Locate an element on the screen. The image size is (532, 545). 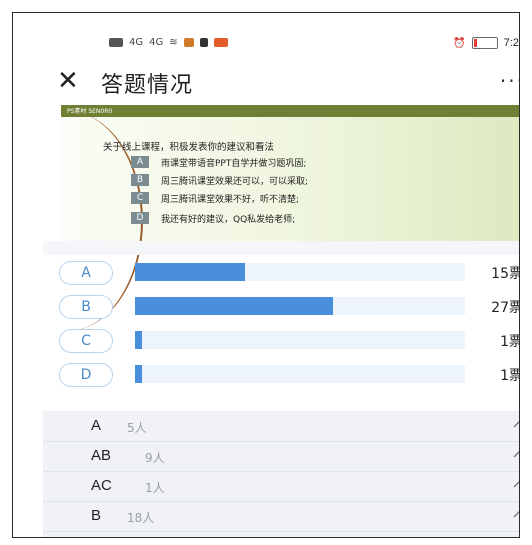
combo-name: B is located at coordinates (96, 515).